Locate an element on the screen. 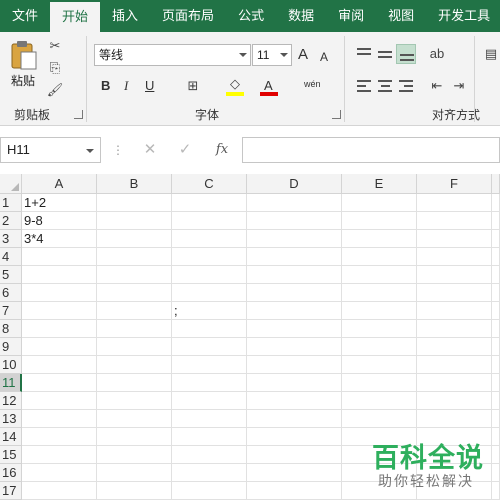  cell-e2 is located at coordinates (379, 221).